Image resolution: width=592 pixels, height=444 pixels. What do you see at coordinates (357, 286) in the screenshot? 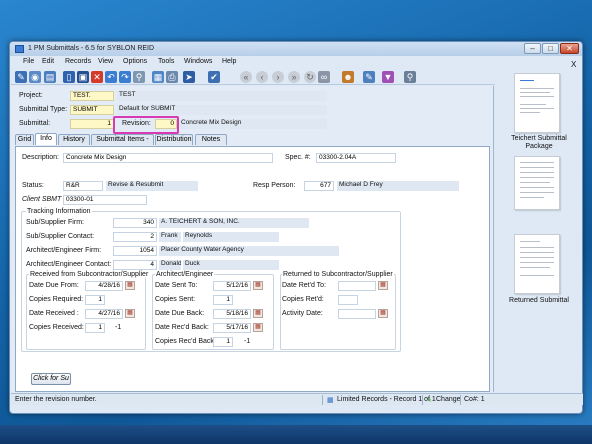
I see `date-retd-to-field` at bounding box center [357, 286].